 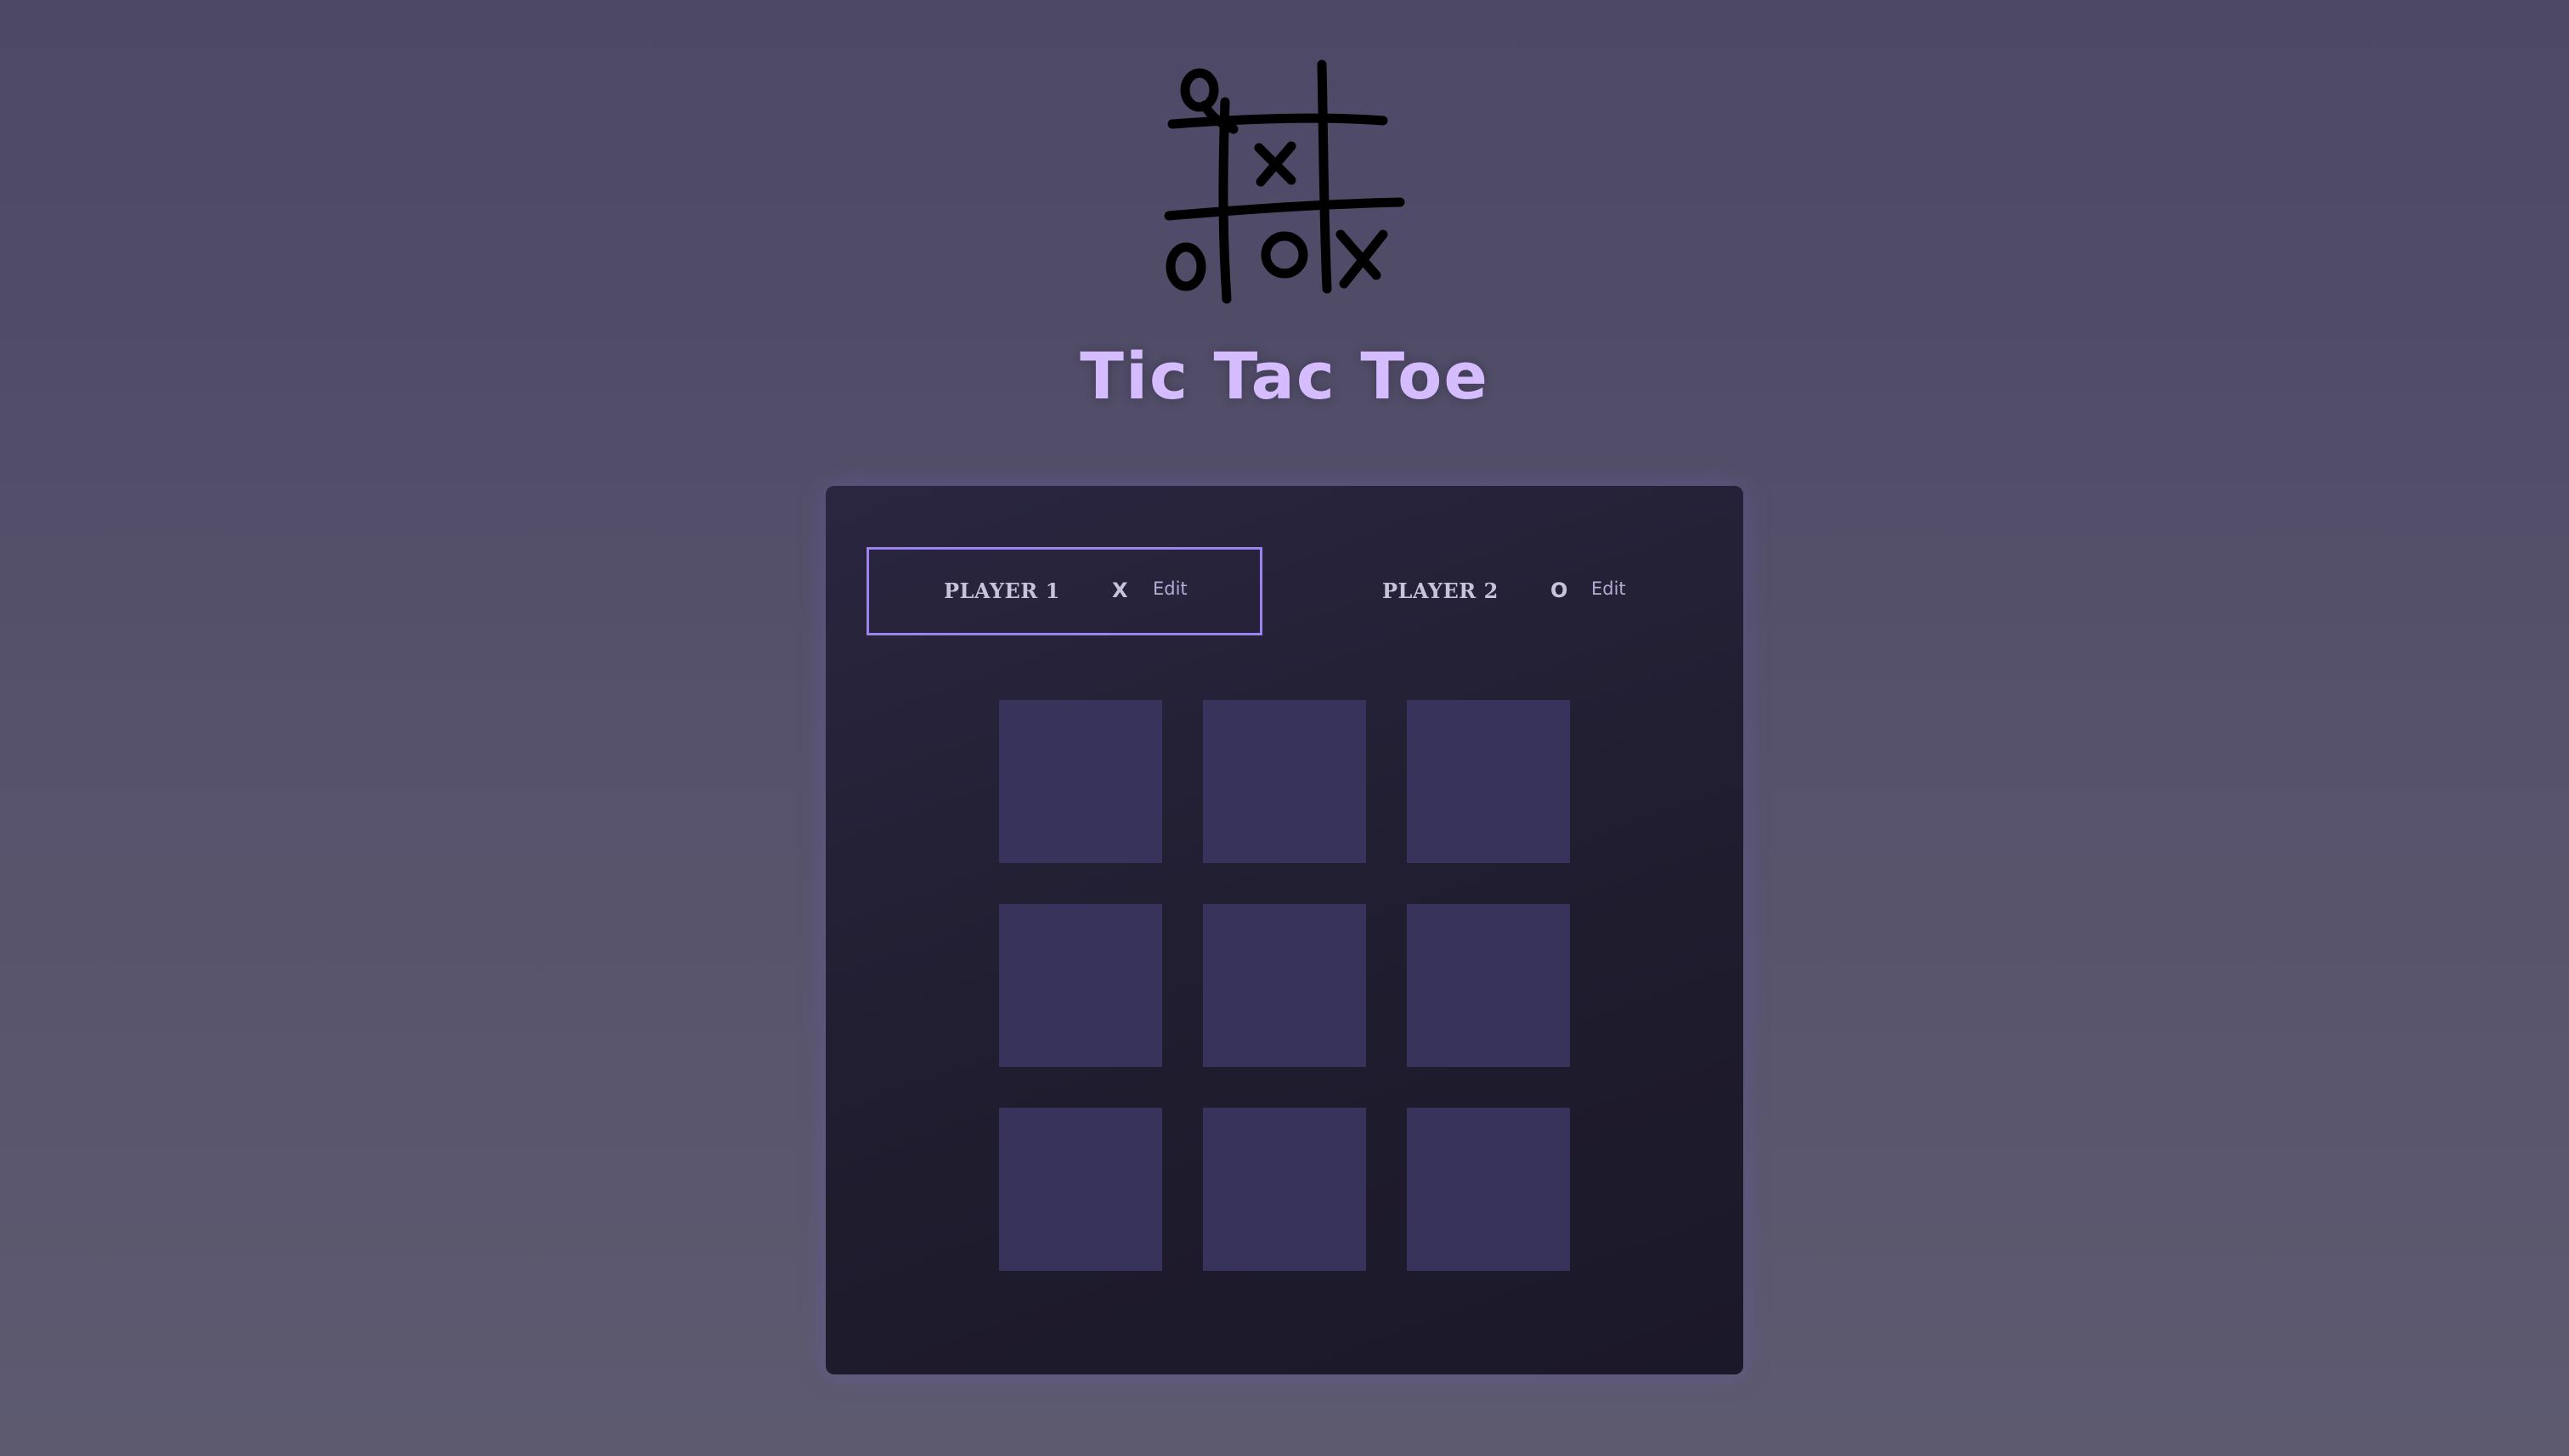 I want to click on player-1-name: PLAYER 1, so click(x=1002, y=591).